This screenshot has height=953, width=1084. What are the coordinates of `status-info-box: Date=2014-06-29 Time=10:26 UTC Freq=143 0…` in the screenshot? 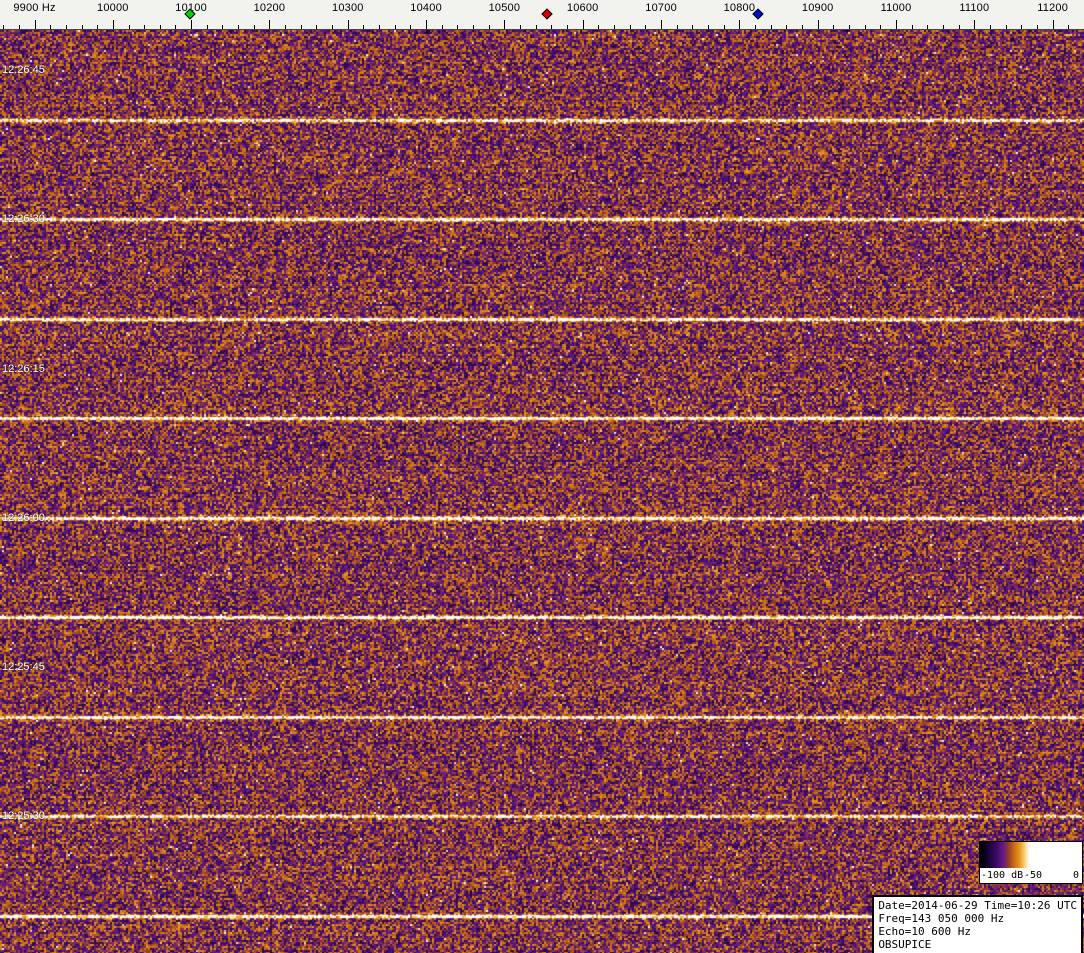 It's located at (977, 924).